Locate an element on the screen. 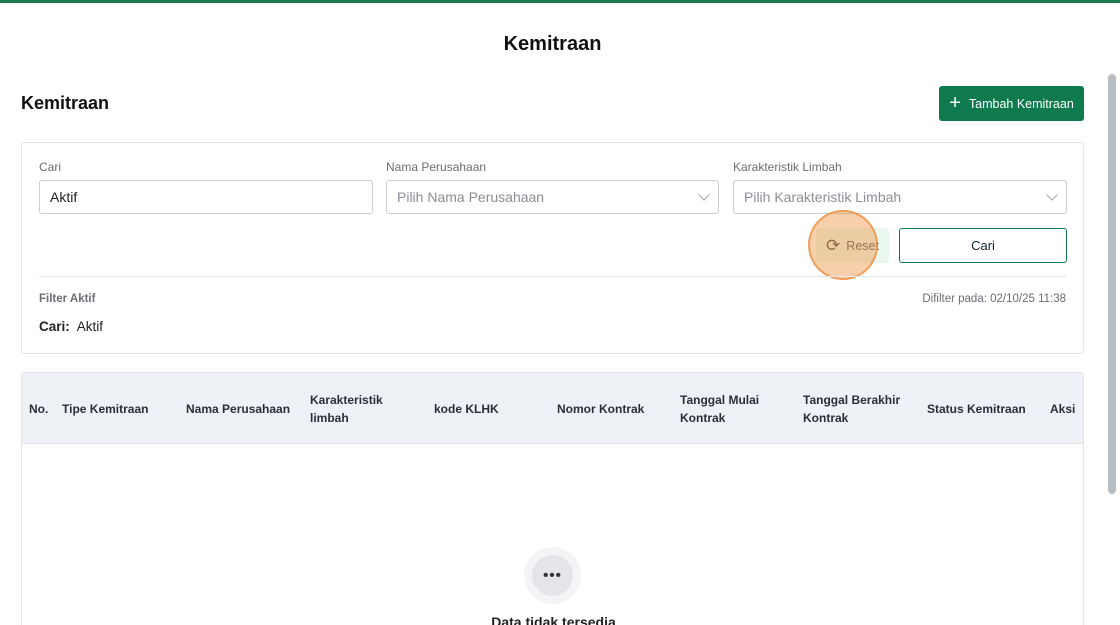  reset-button: ⟳ Reset is located at coordinates (852, 245).